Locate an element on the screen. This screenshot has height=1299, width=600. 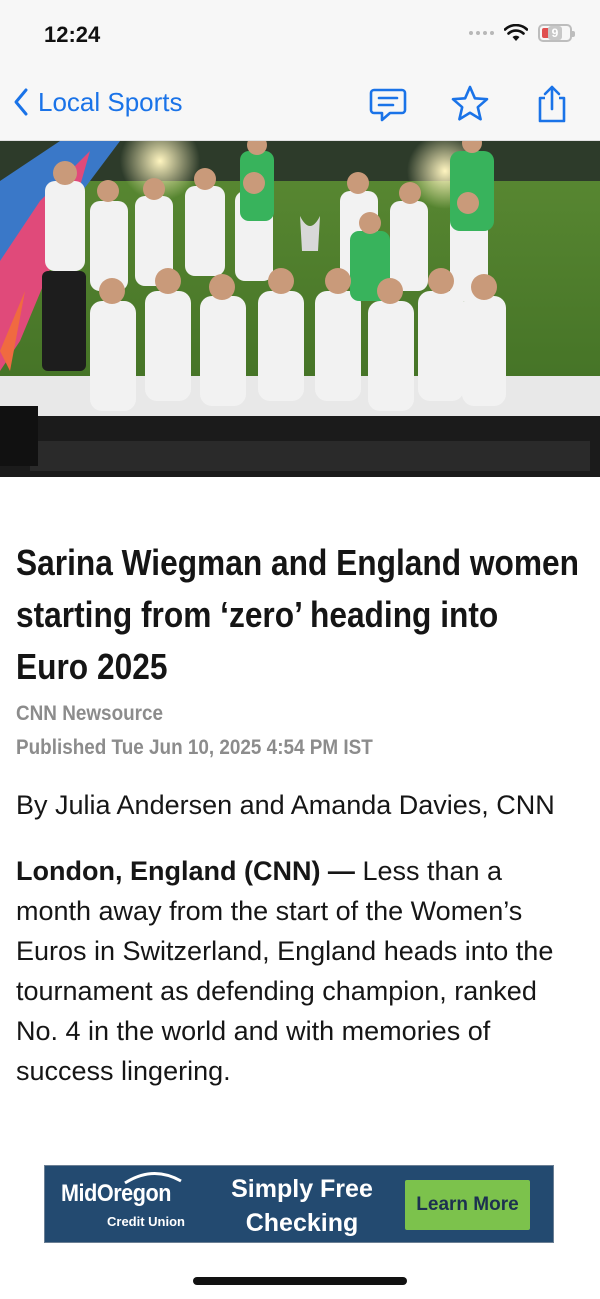
share-icon is located at coordinates (552, 104).